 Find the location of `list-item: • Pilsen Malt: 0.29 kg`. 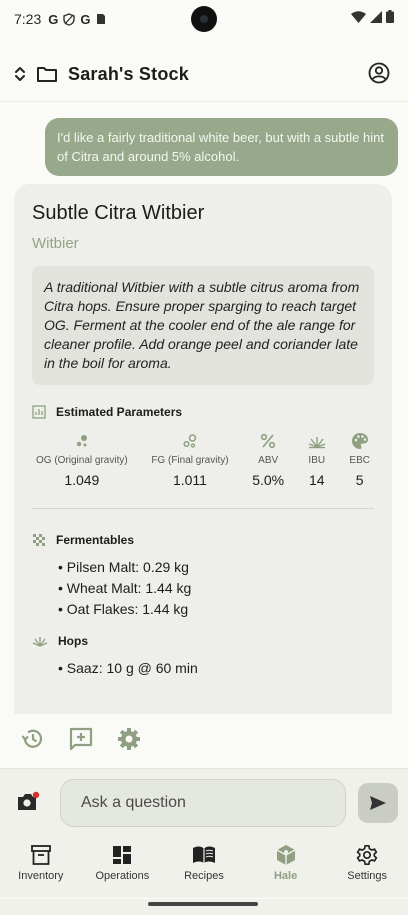

list-item: • Pilsen Malt: 0.29 kg is located at coordinates (123, 567).